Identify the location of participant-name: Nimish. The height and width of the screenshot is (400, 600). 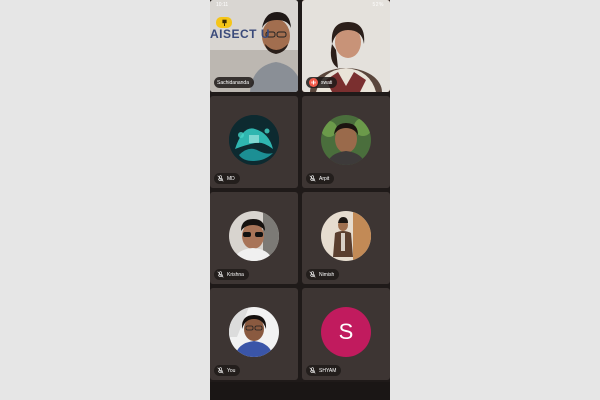
(327, 274).